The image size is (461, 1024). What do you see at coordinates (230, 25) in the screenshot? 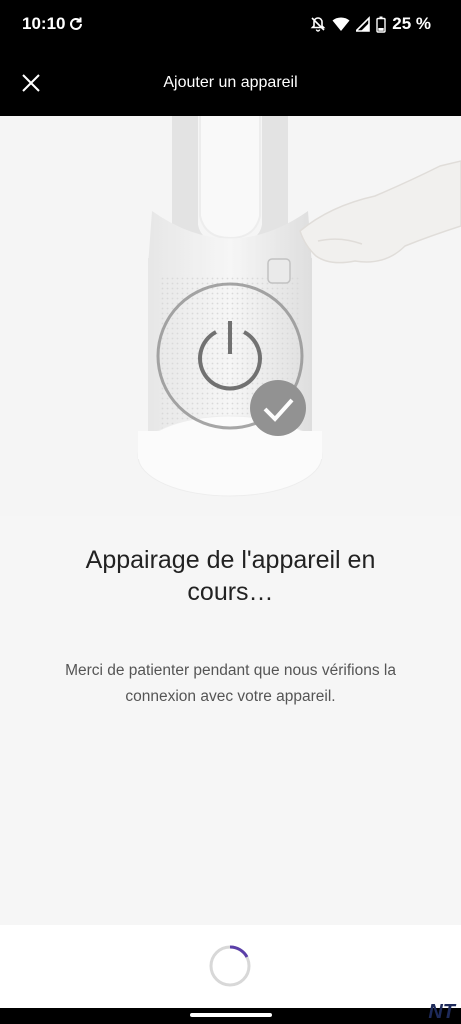
I see `status-bar: 10:10 25 %` at bounding box center [230, 25].